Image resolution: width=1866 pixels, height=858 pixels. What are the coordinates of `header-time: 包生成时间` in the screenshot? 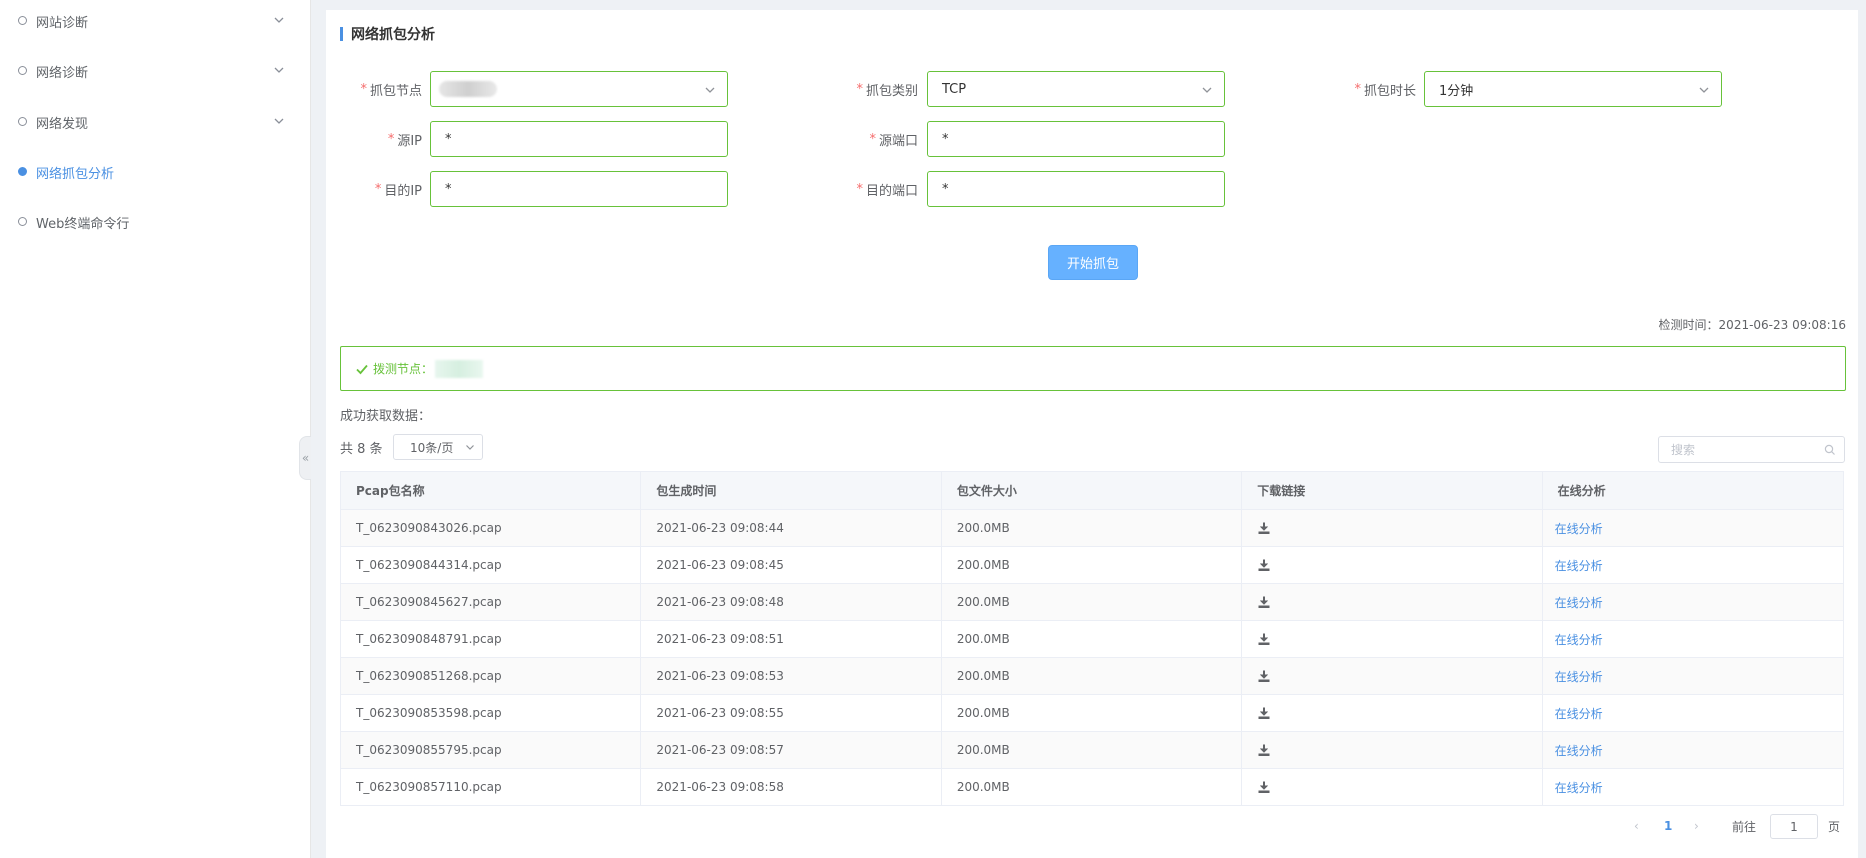 It's located at (791, 490).